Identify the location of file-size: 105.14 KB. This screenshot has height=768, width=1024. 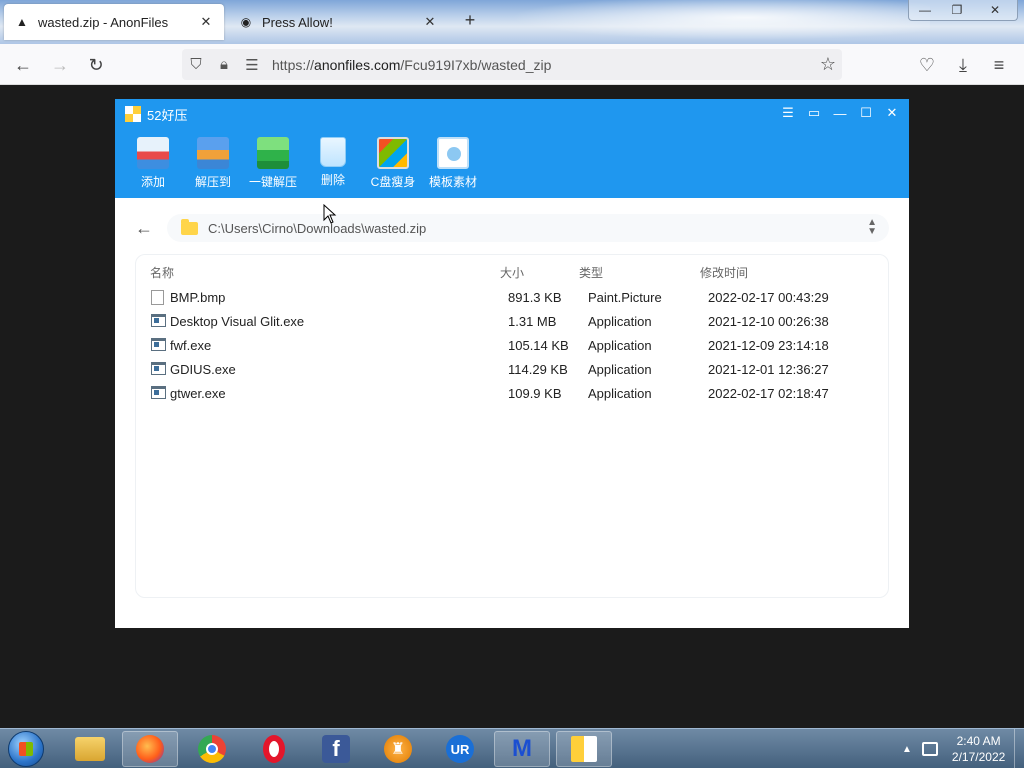
(538, 345).